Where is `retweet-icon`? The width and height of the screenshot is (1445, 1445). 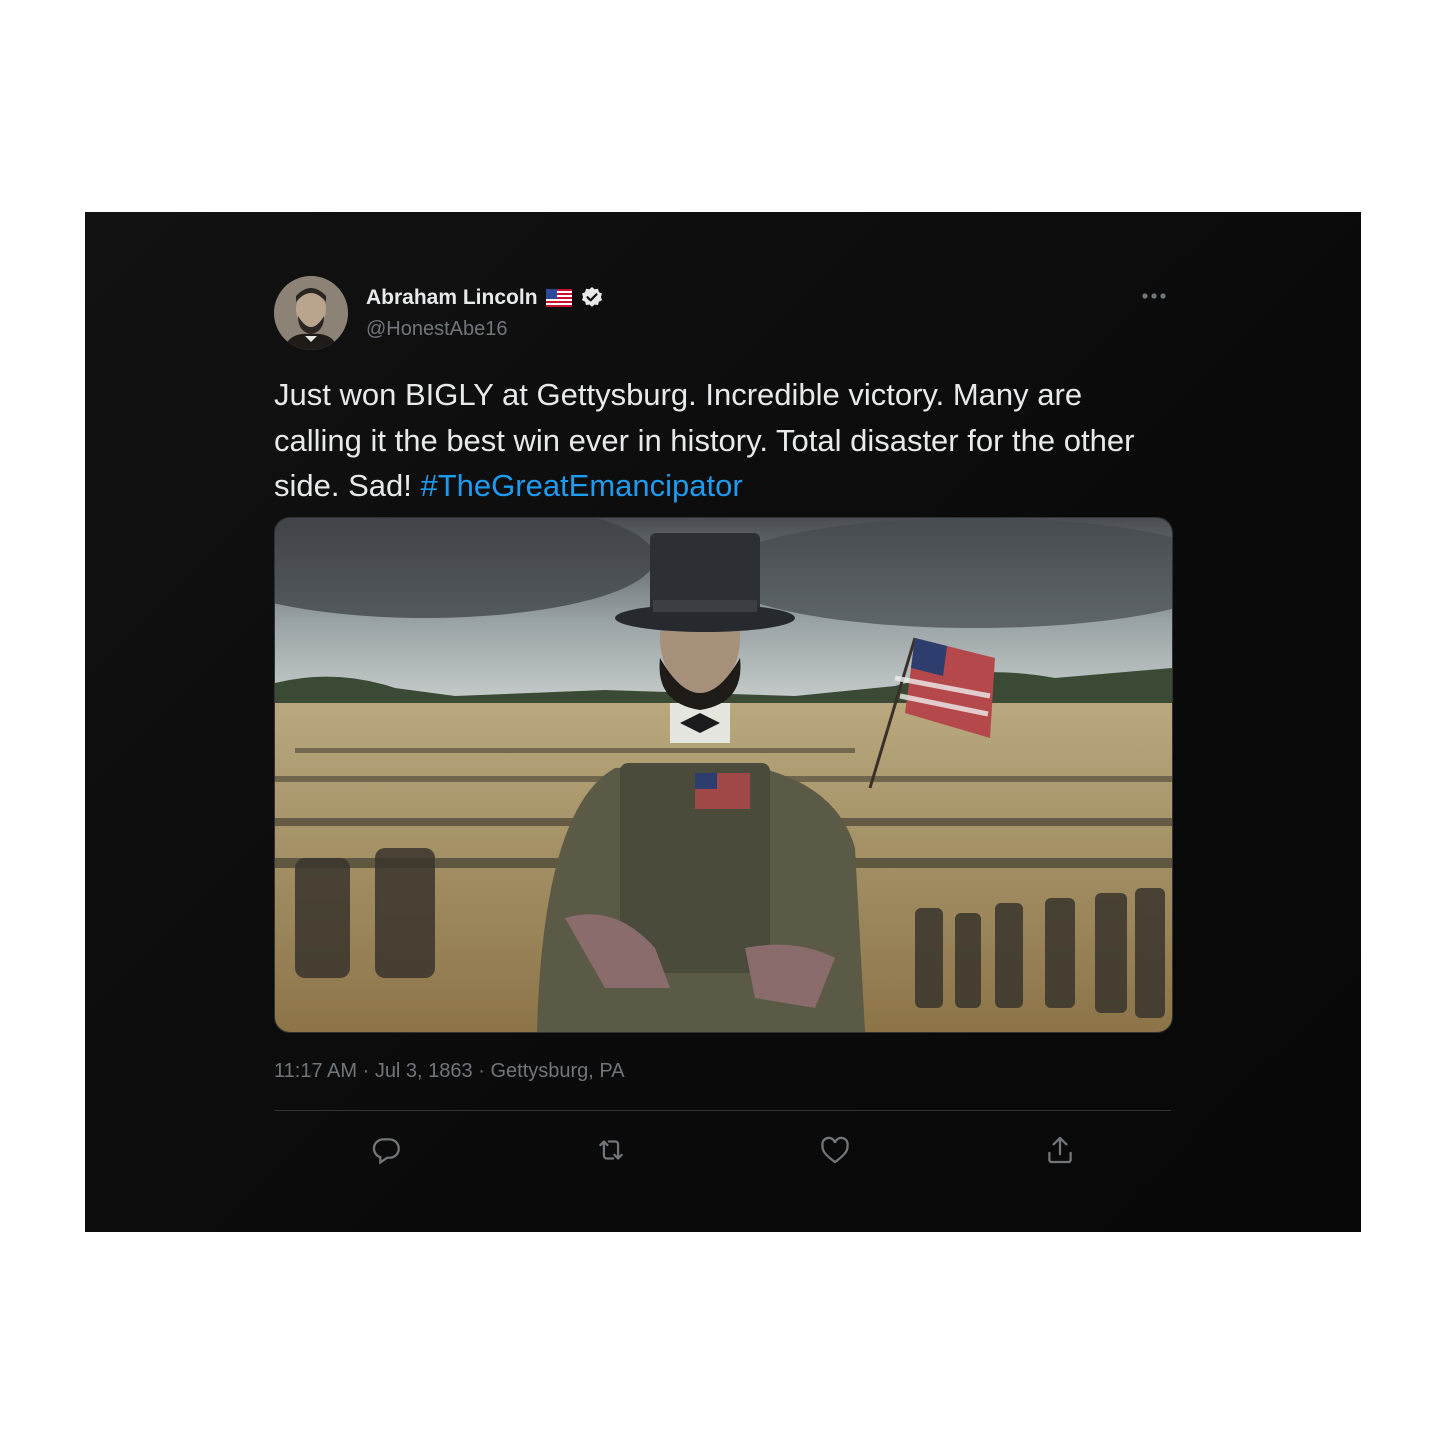 retweet-icon is located at coordinates (611, 1150).